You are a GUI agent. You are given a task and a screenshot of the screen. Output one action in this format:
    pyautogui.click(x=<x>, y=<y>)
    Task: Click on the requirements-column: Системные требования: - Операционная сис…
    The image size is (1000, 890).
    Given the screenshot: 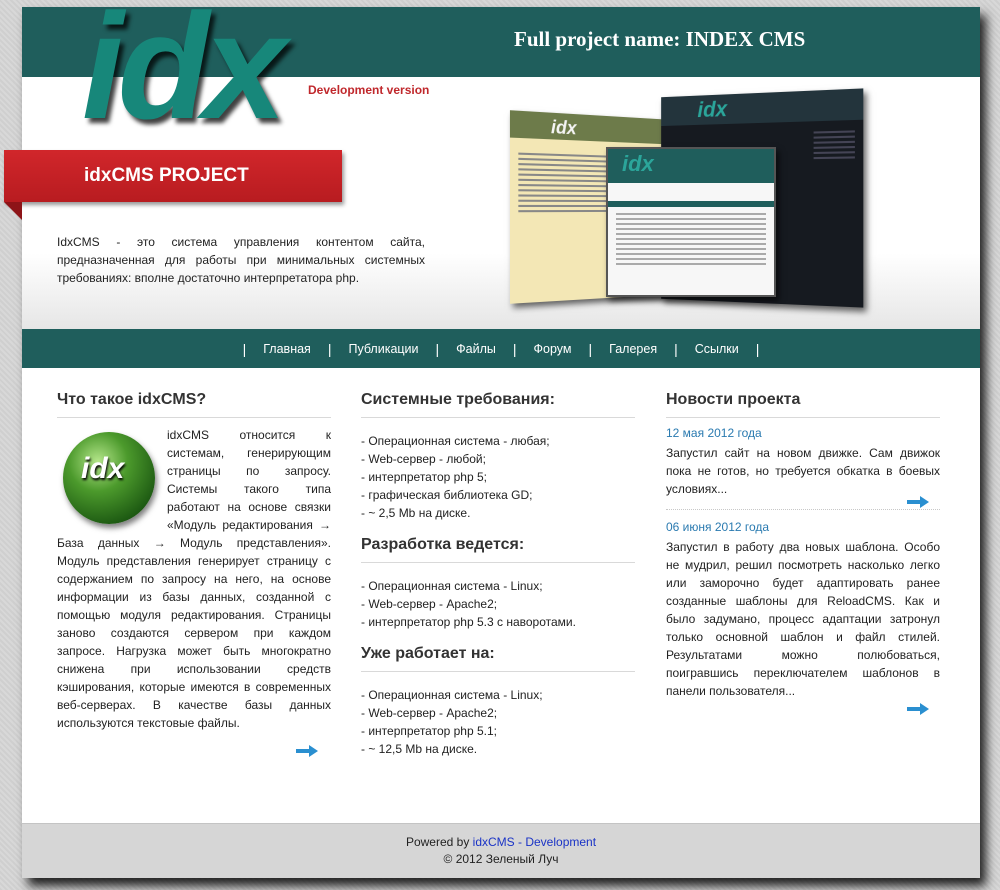 What is the action you would take?
    pyautogui.click(x=498, y=581)
    